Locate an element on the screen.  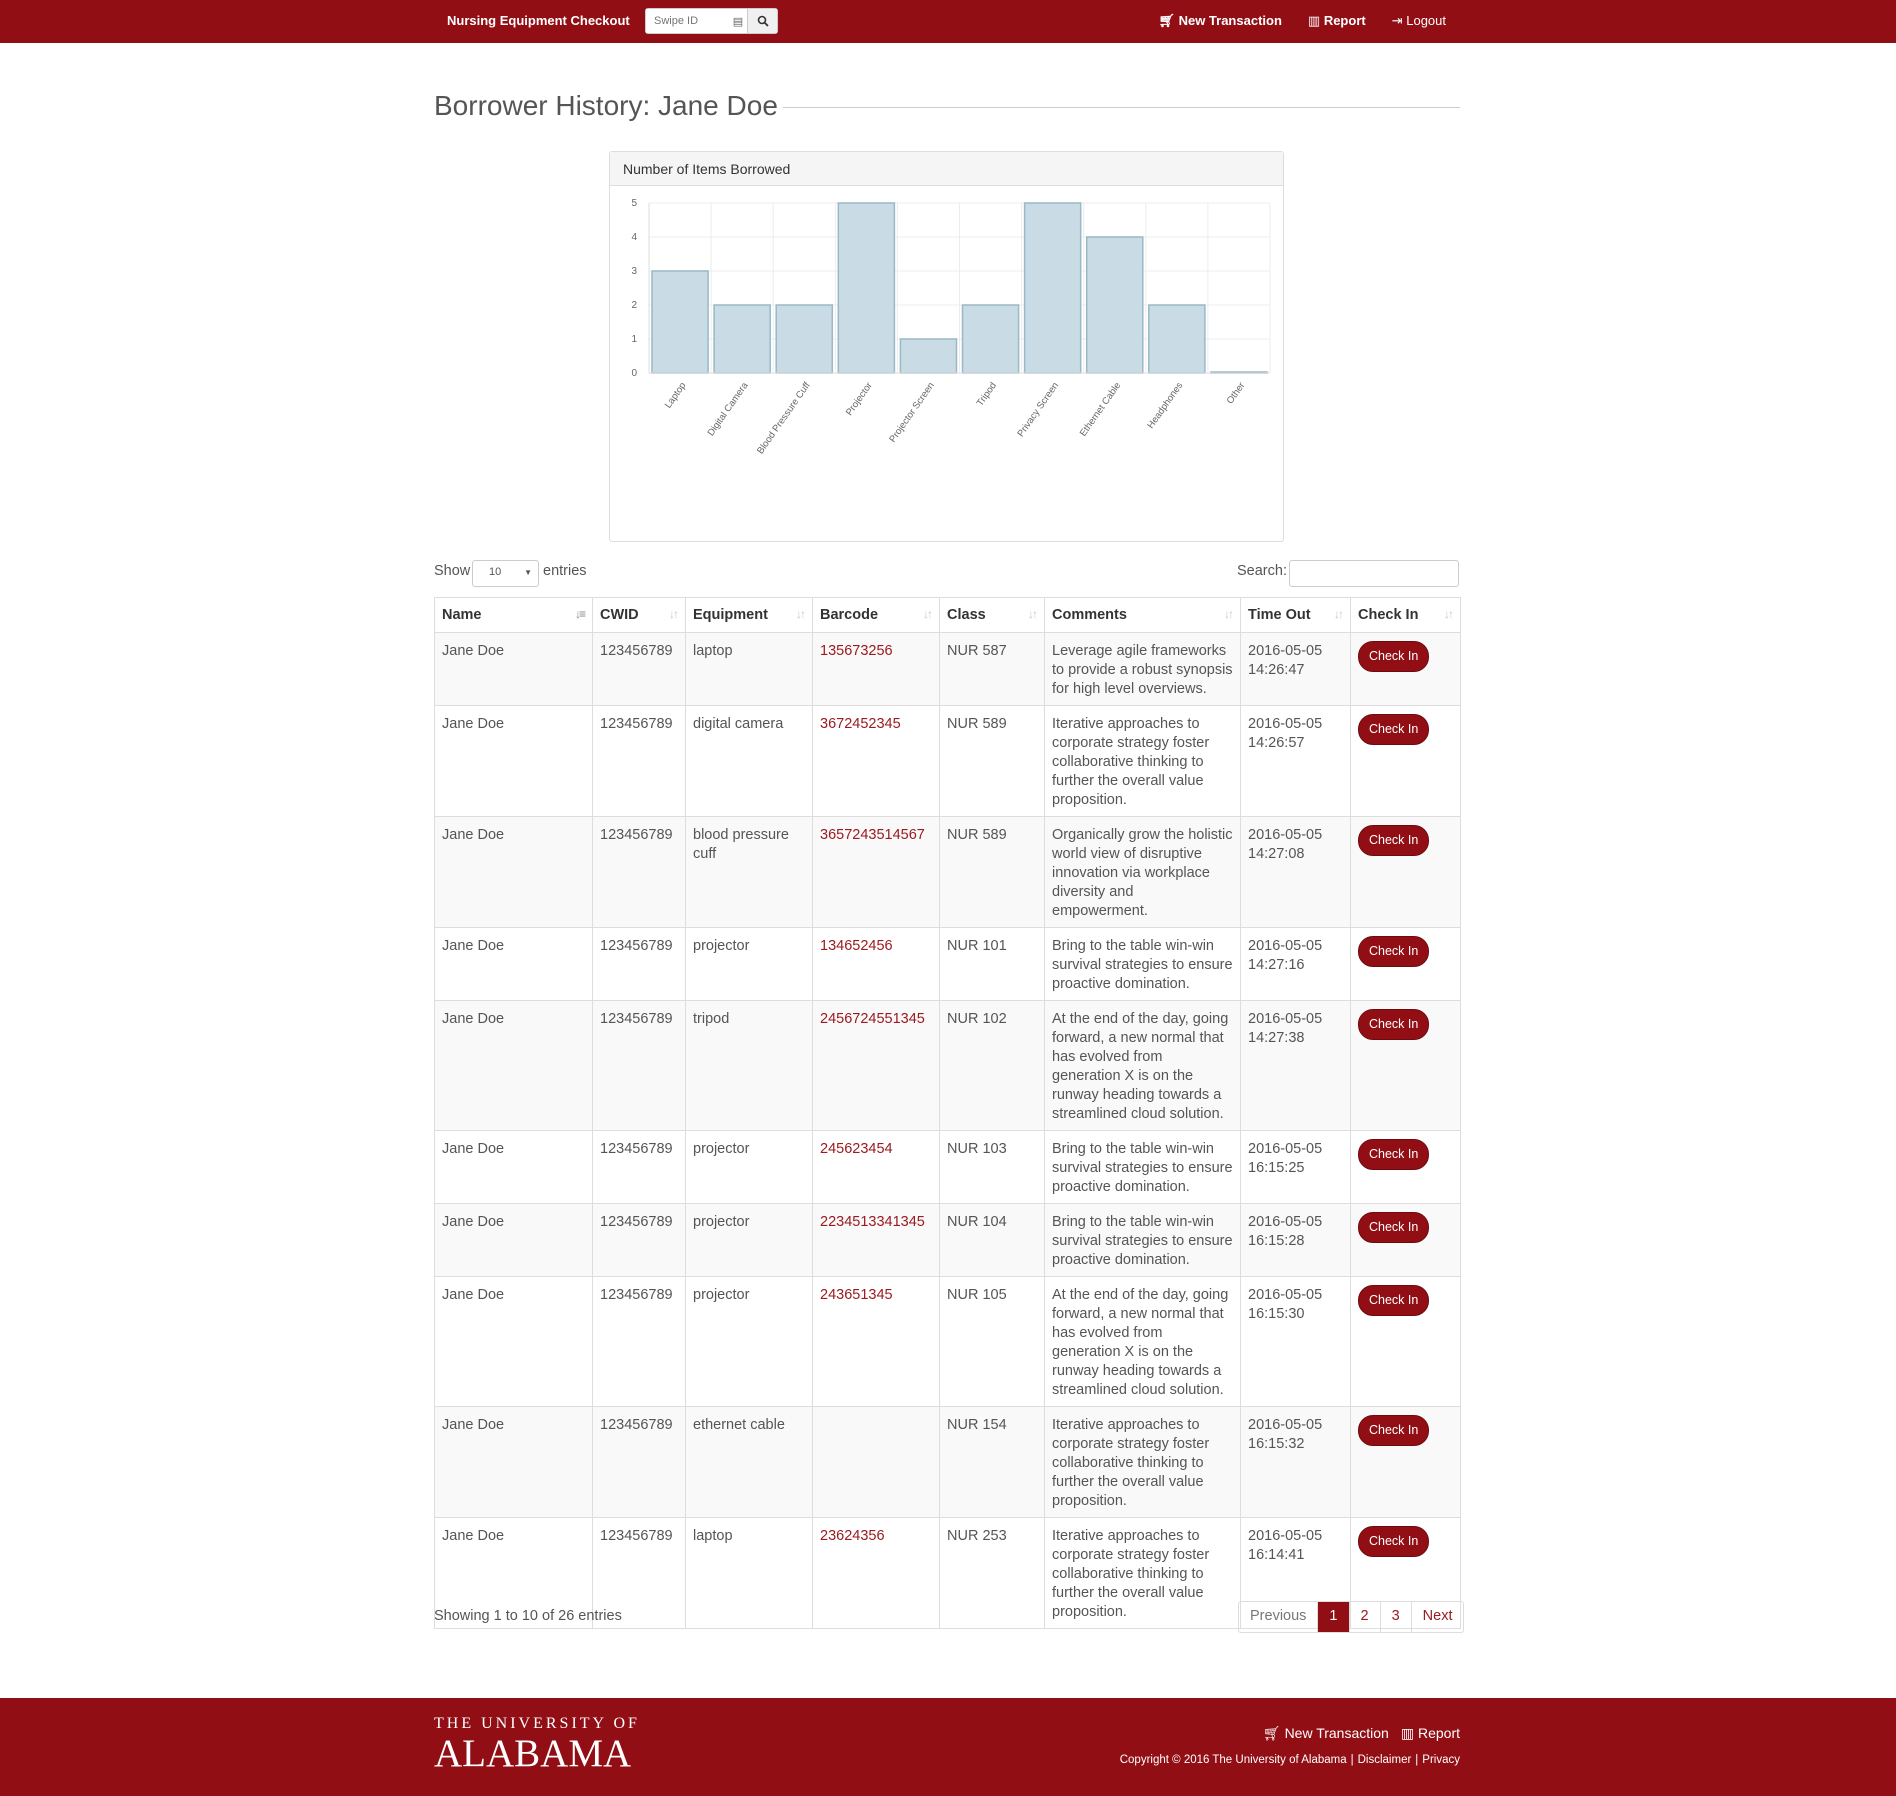
barcode-link: 23624356 is located at coordinates (852, 1536).